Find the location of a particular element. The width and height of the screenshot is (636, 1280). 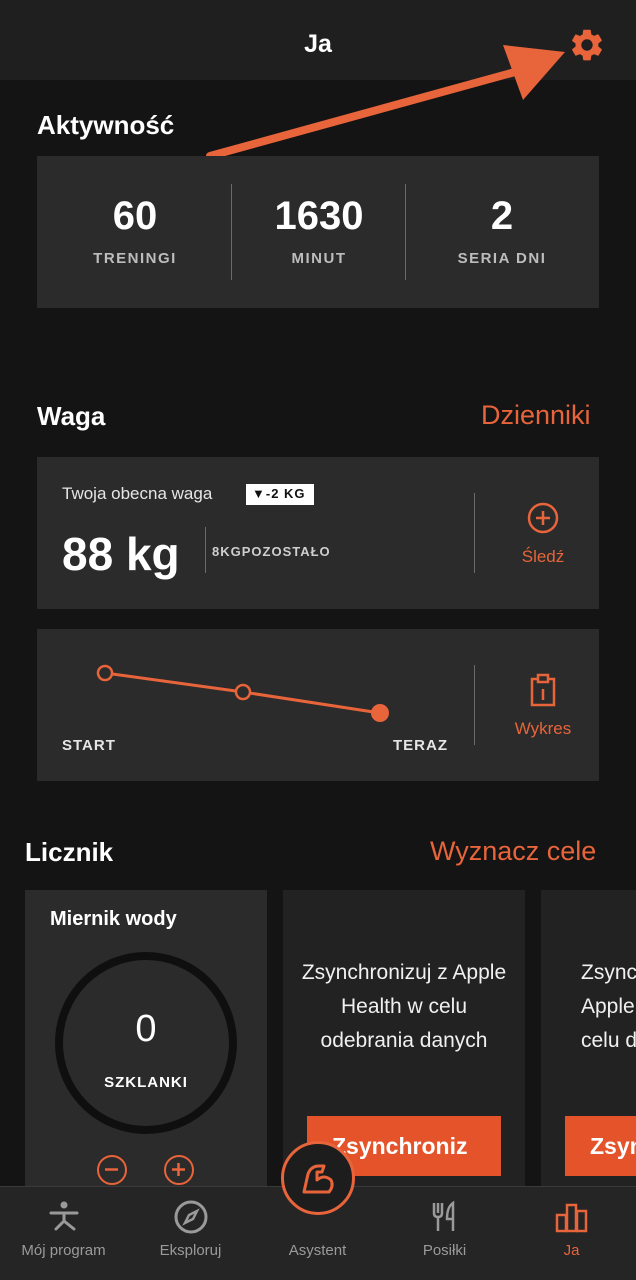

water-unit: SZKLANKI is located at coordinates (146, 1082).